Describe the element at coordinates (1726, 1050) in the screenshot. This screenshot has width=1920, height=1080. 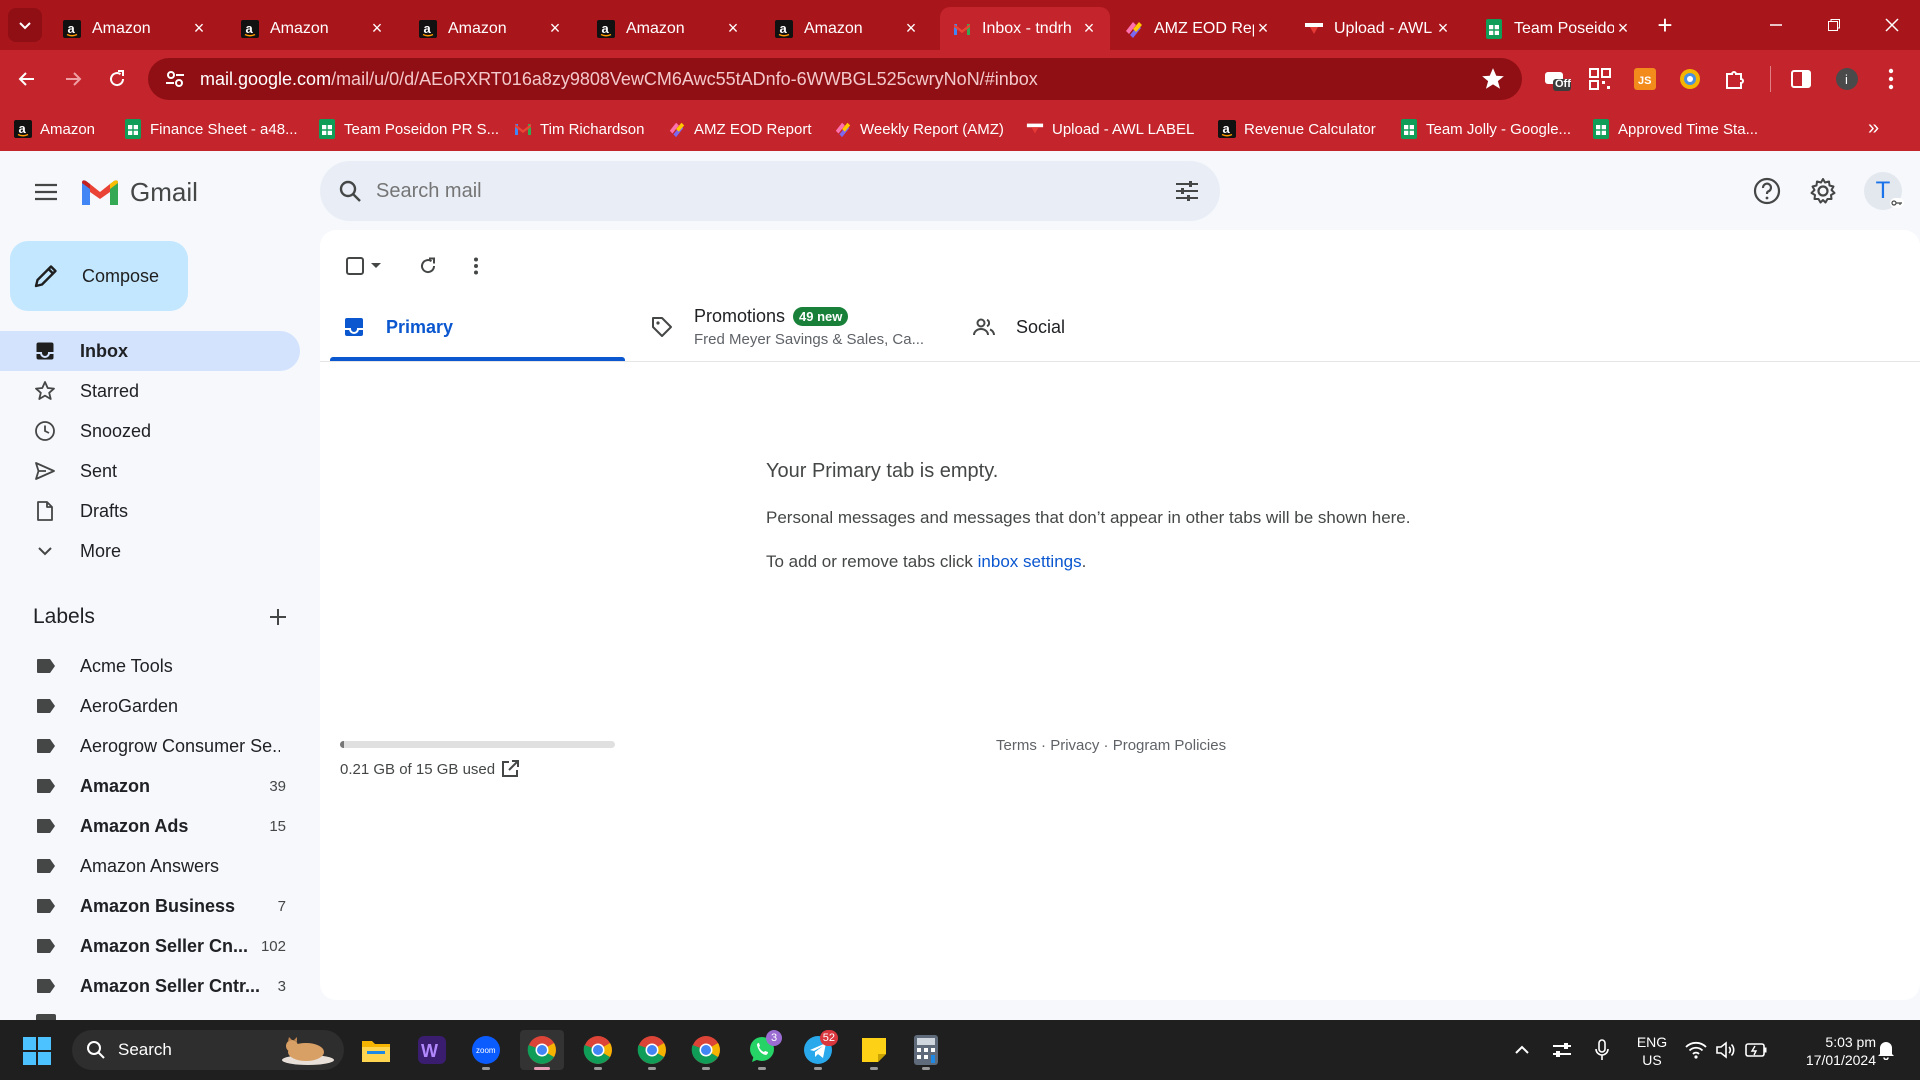
I see `volume-button` at that location.